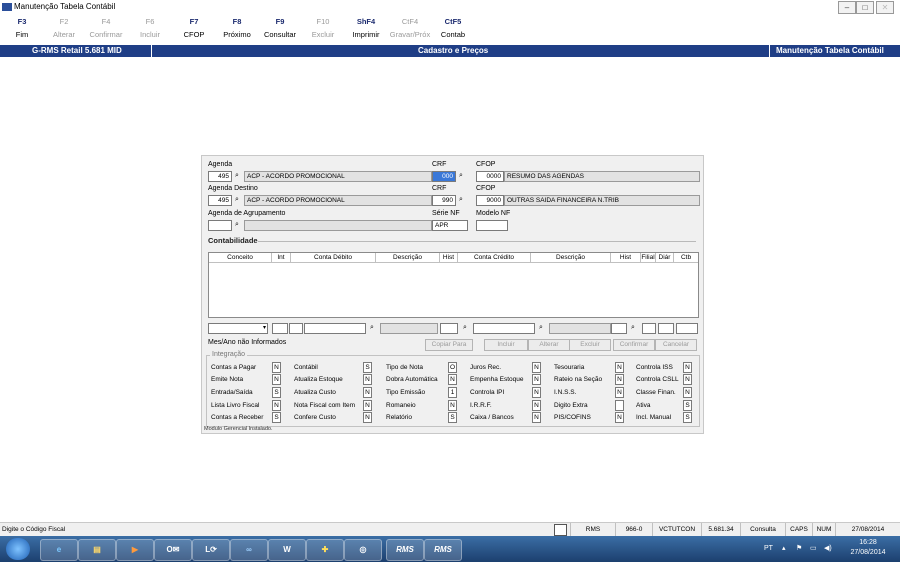 This screenshot has width=900, height=562. Describe the element at coordinates (619, 392) in the screenshot. I see `inss-value: N` at that location.